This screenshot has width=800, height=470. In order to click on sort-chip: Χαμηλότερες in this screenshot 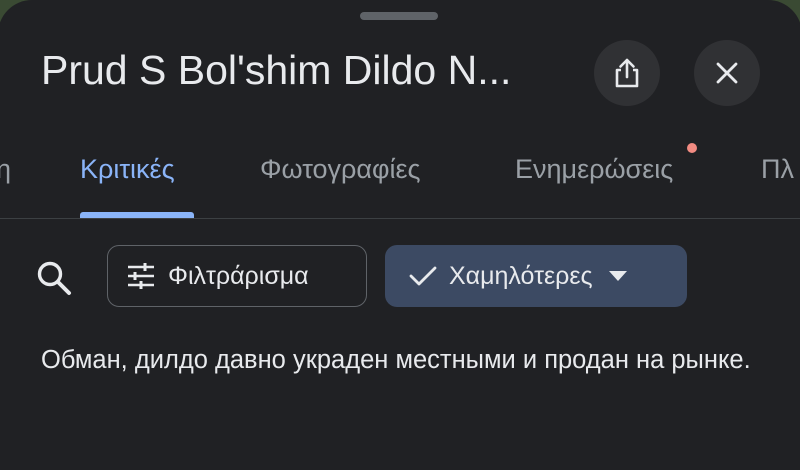, I will do `click(536, 276)`.